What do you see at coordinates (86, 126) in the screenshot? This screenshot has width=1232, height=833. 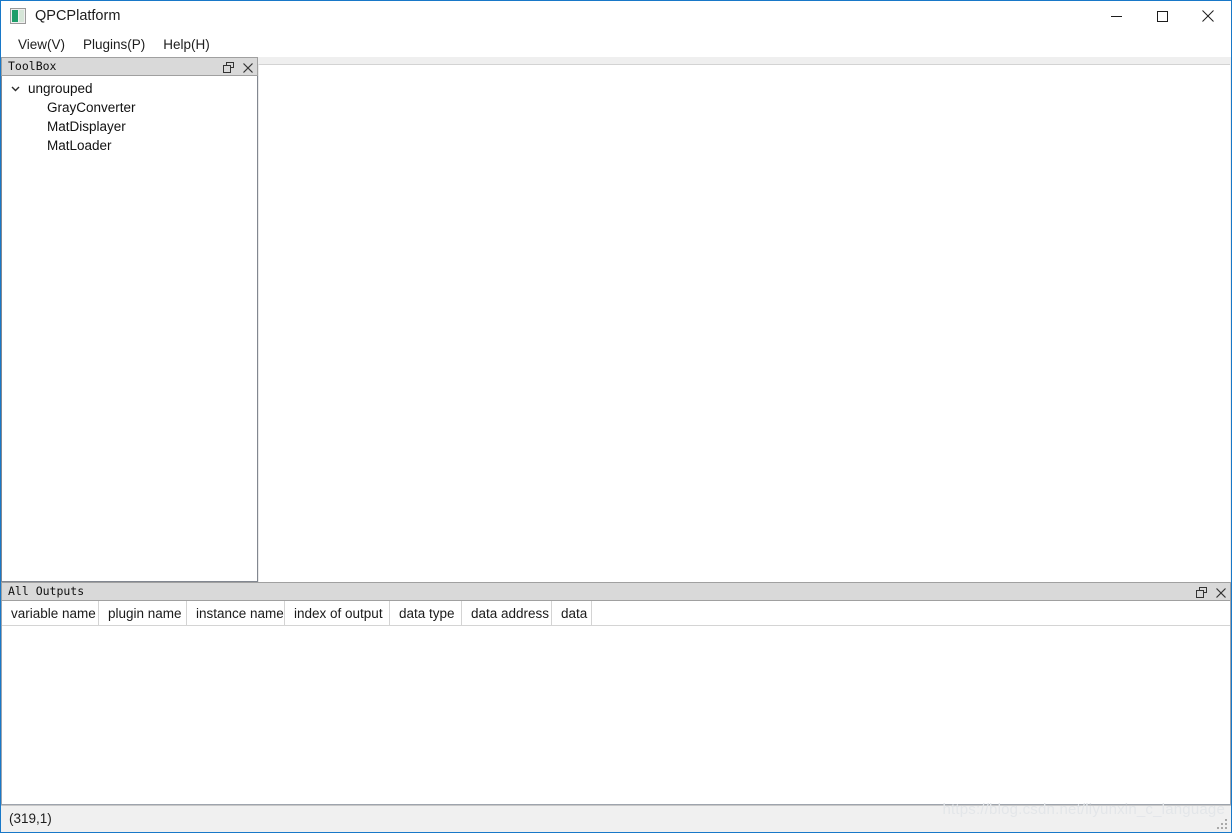 I see `tree-item-label: MatDisplayer` at bounding box center [86, 126].